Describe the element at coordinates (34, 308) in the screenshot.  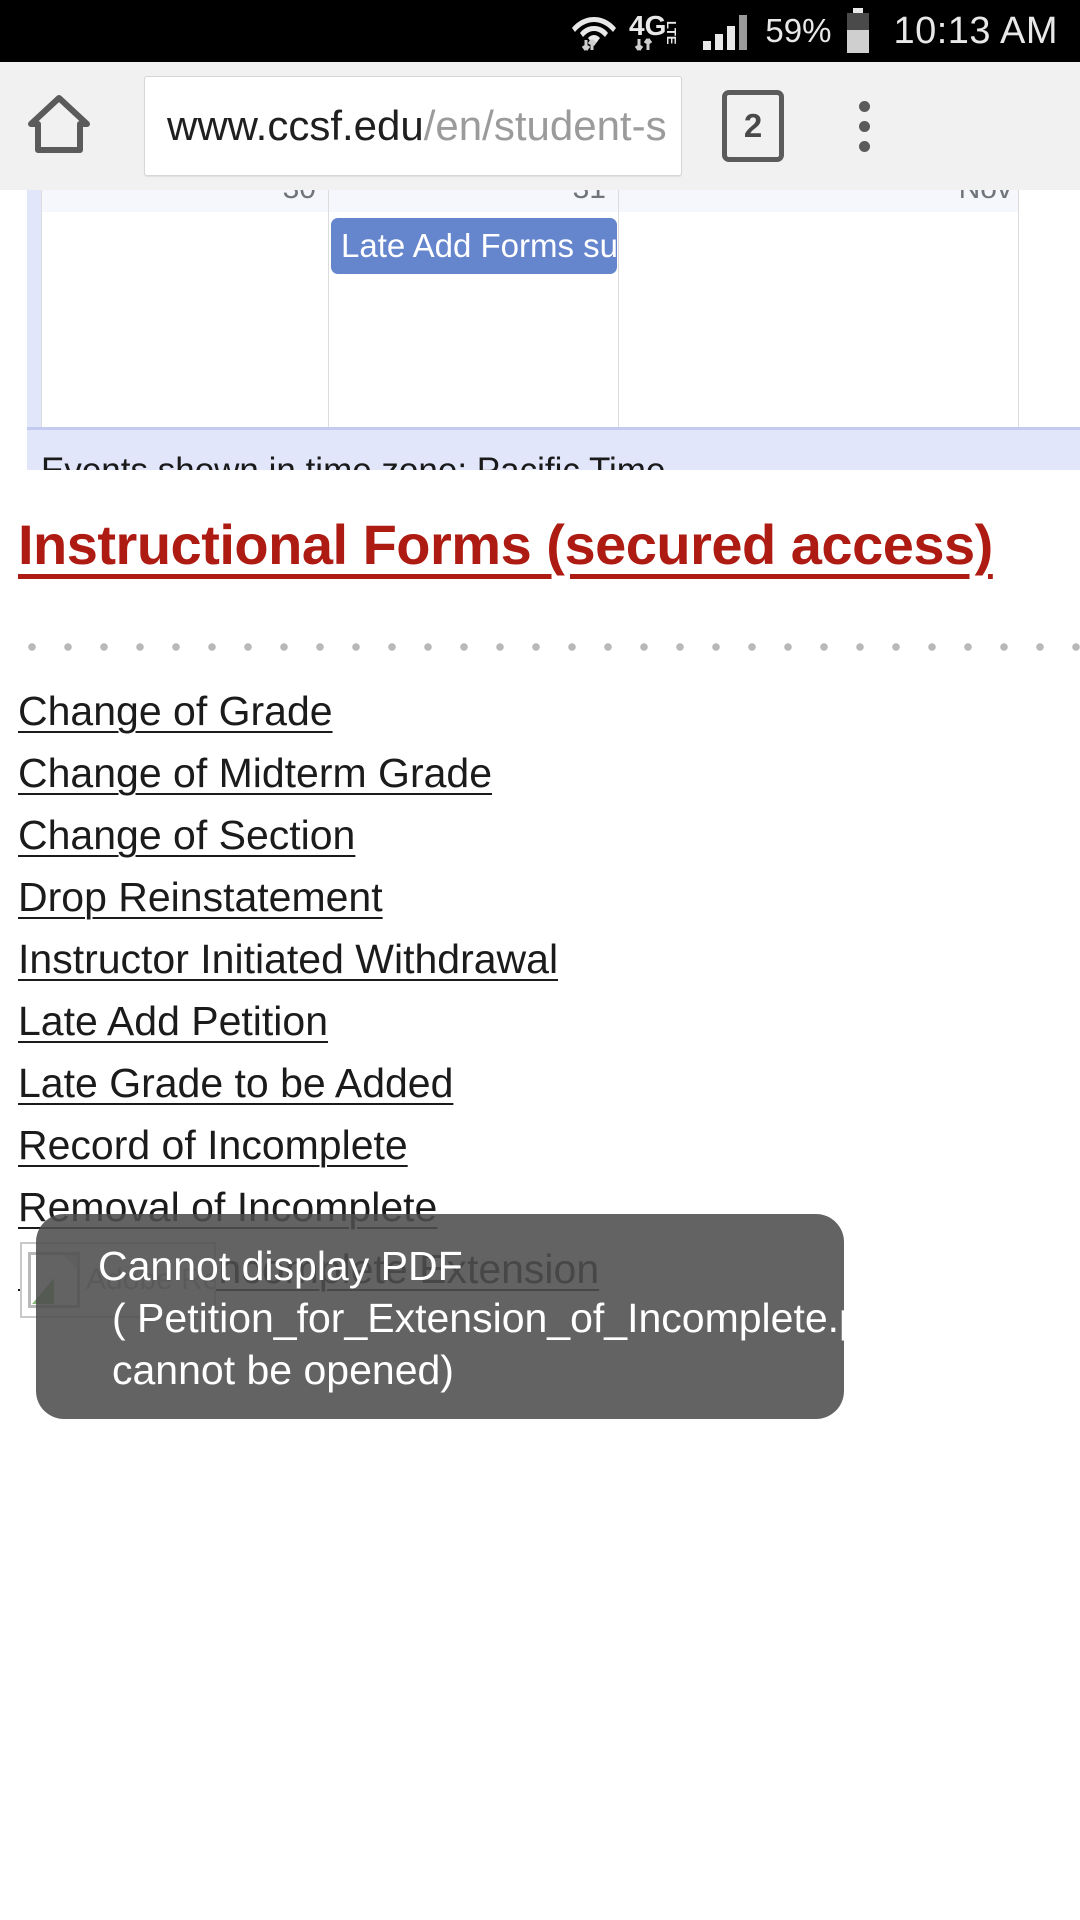
I see `calendar-left-gutter` at that location.